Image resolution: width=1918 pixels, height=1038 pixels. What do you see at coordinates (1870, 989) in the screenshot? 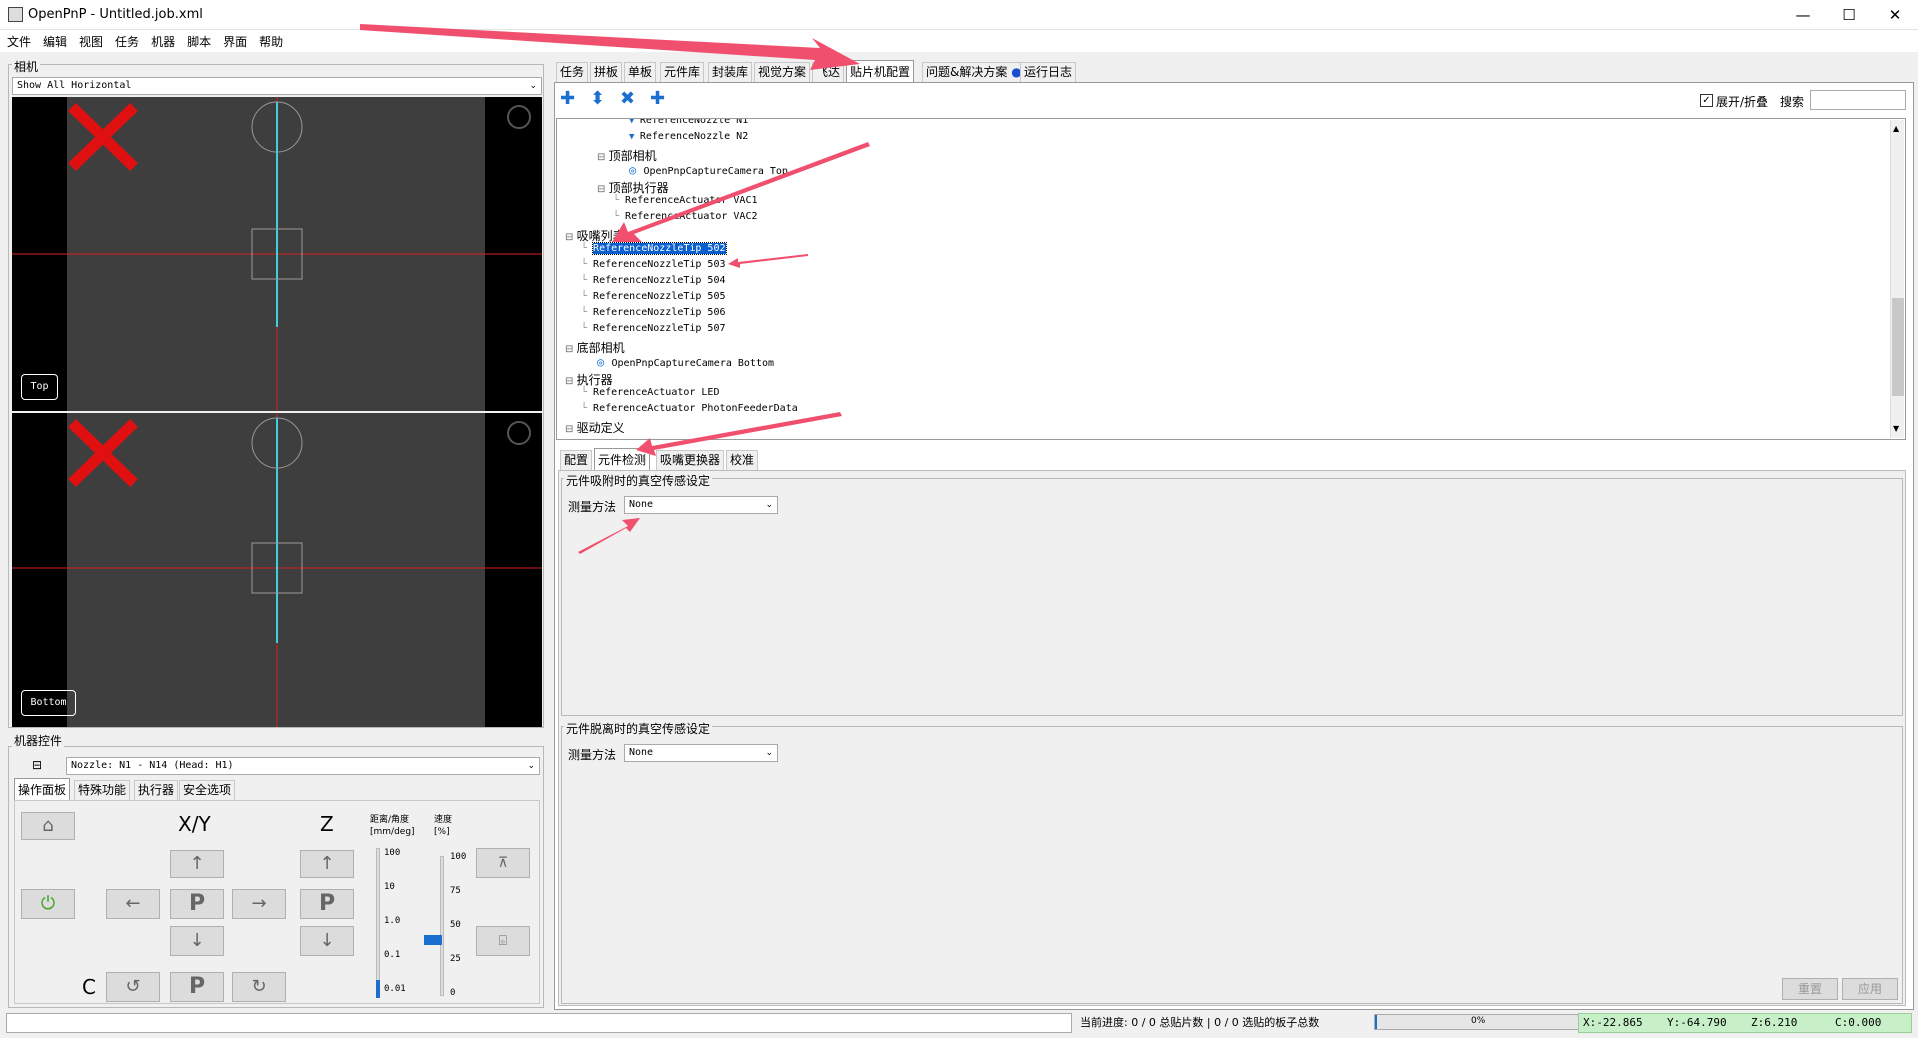
I see `apply-button: 应用` at bounding box center [1870, 989].